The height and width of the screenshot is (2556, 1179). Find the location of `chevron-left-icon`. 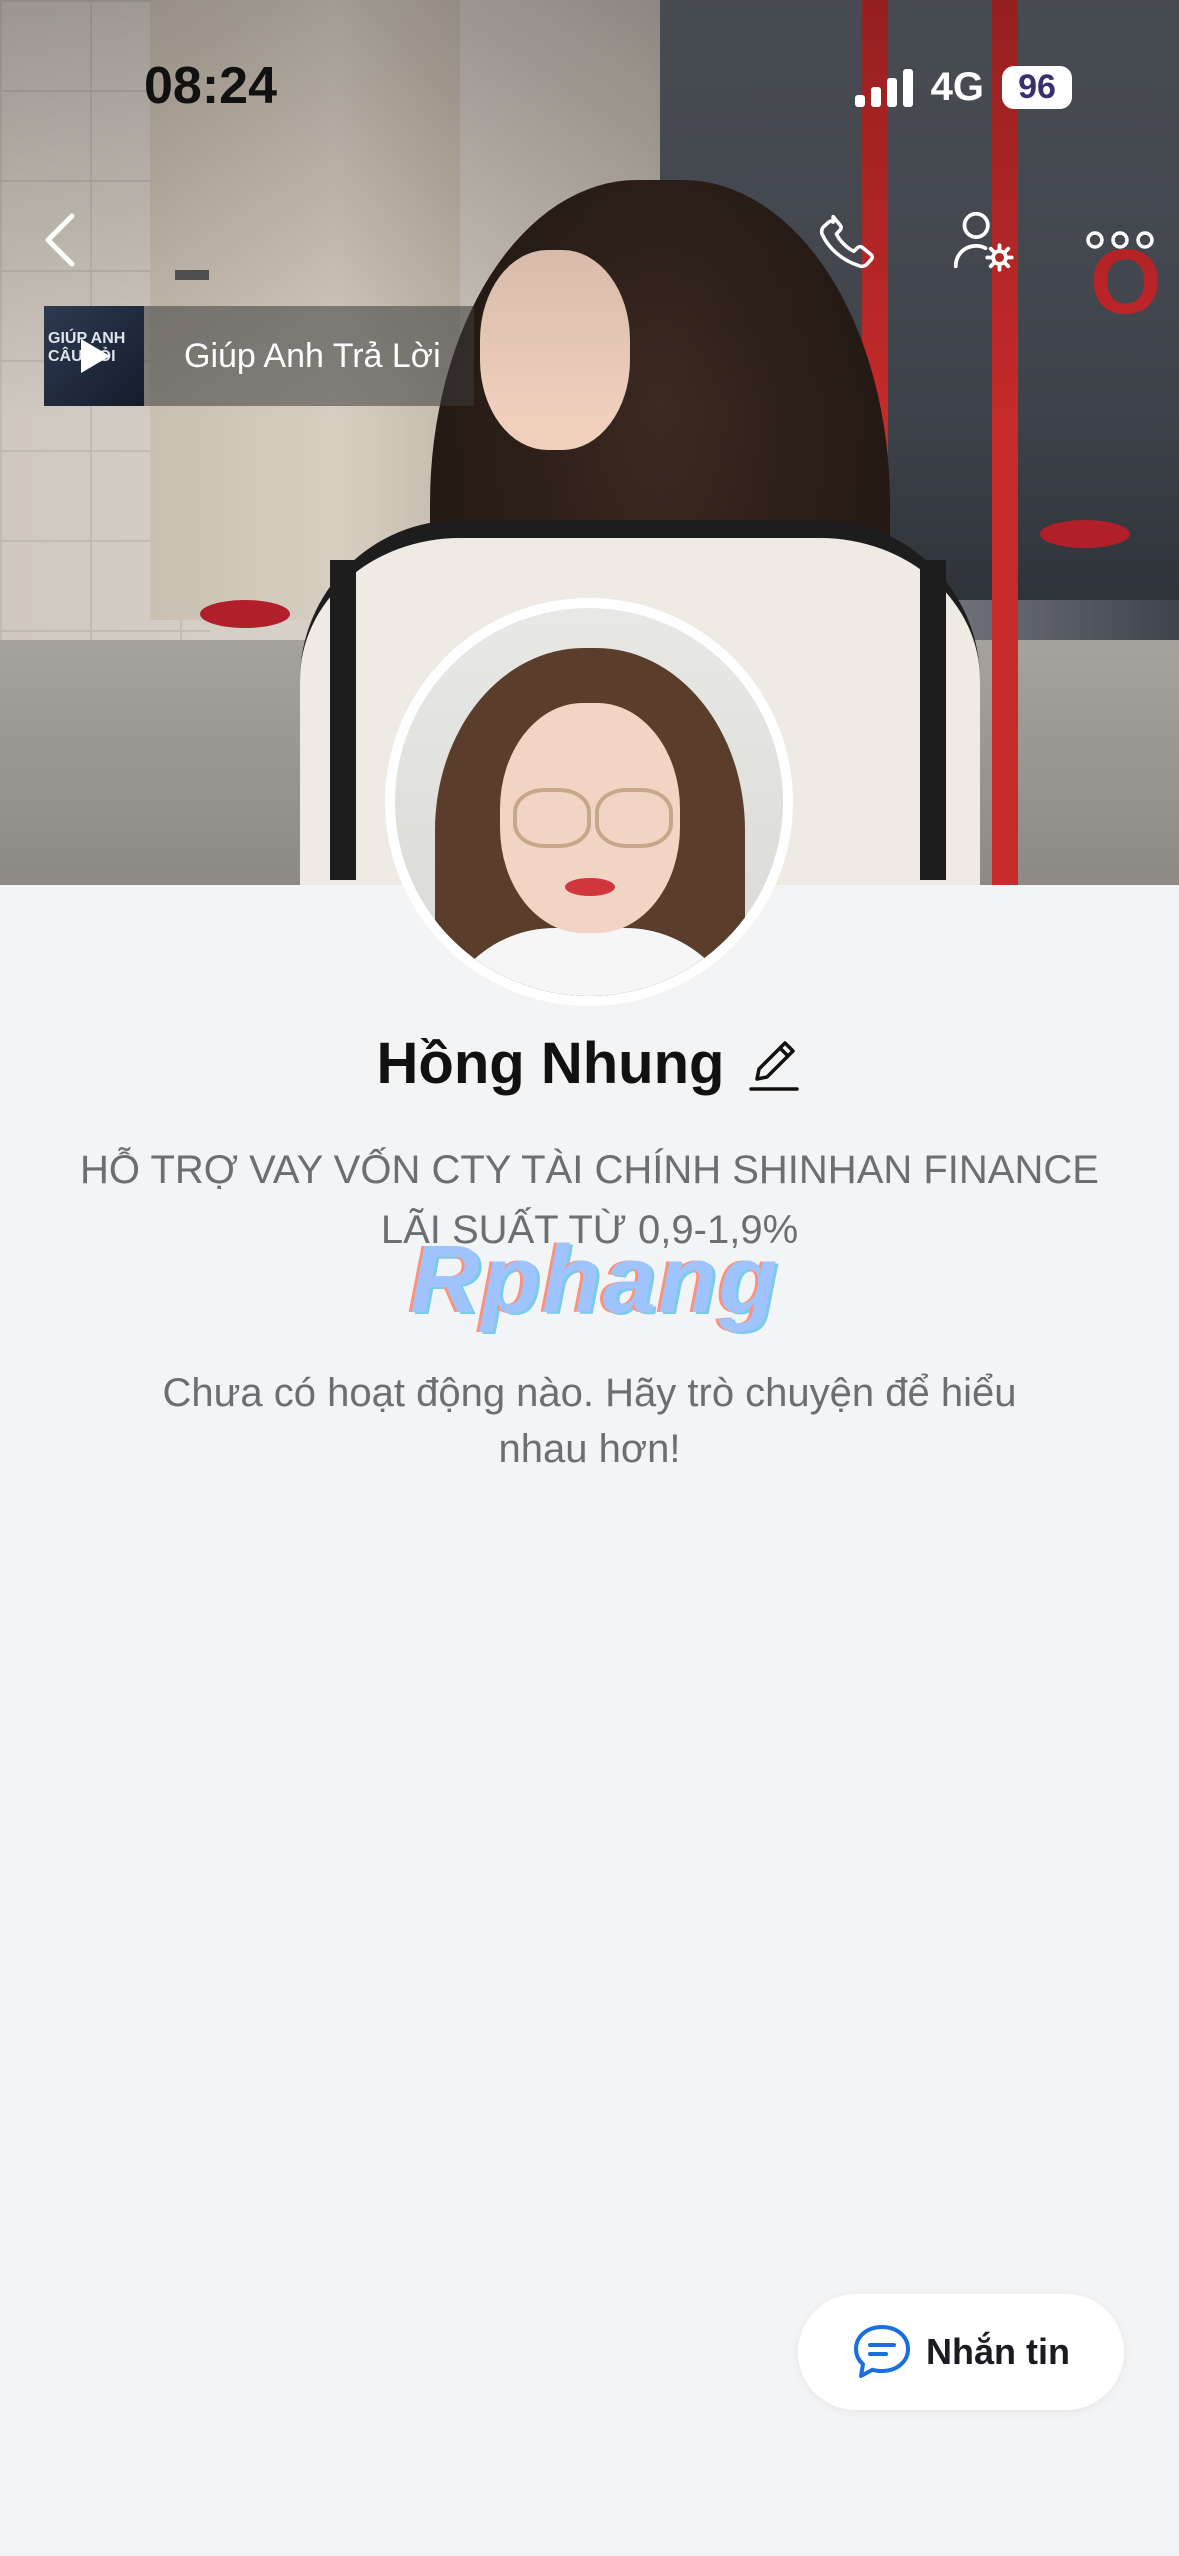

chevron-left-icon is located at coordinates (60, 240).